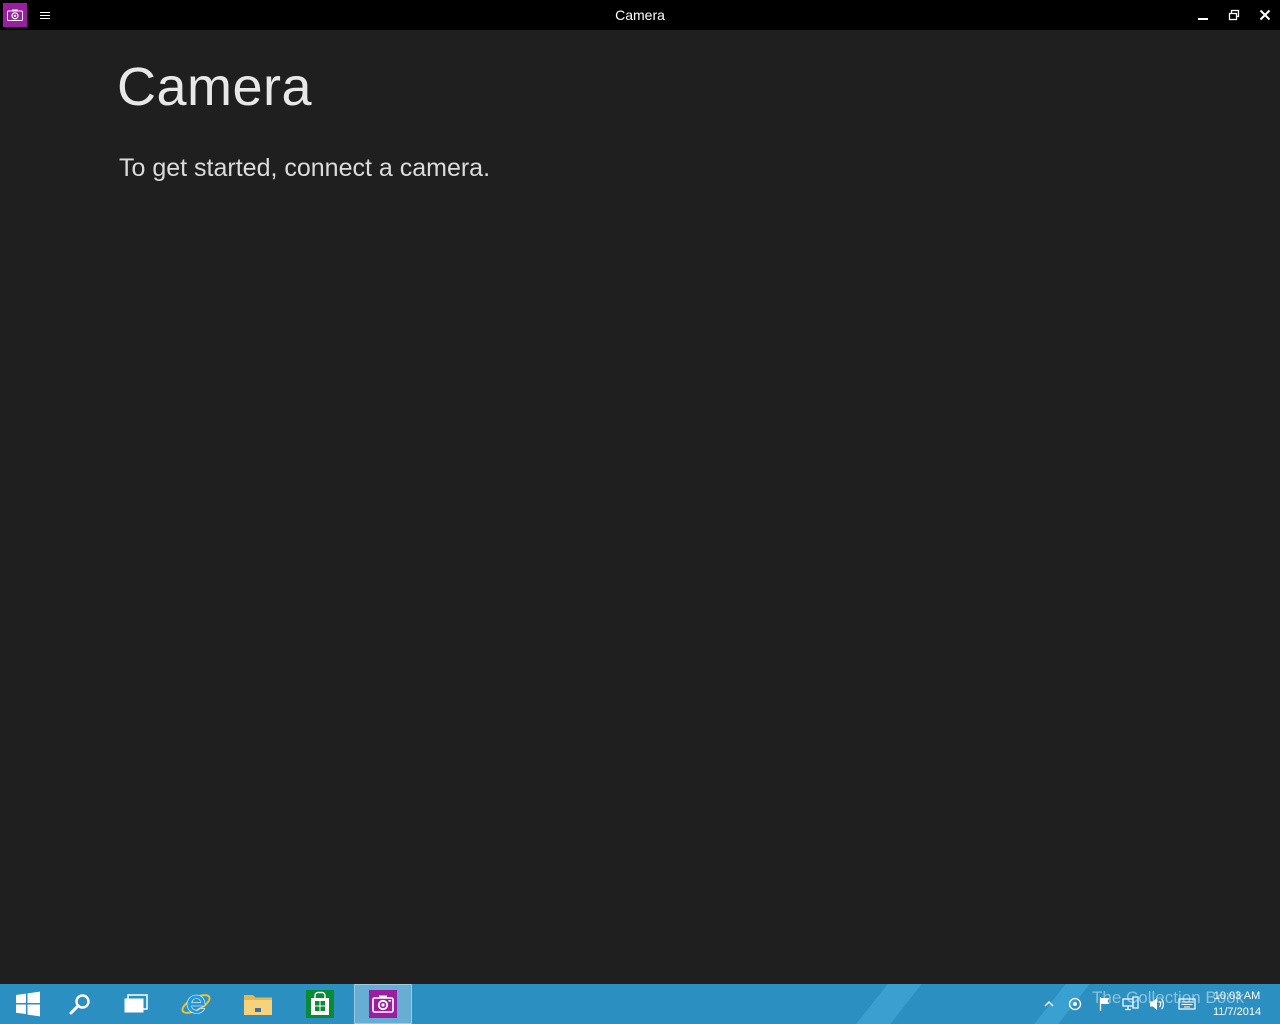 The height and width of the screenshot is (1024, 1280). What do you see at coordinates (1237, 996) in the screenshot?
I see `clock-time: 10:03 AM` at bounding box center [1237, 996].